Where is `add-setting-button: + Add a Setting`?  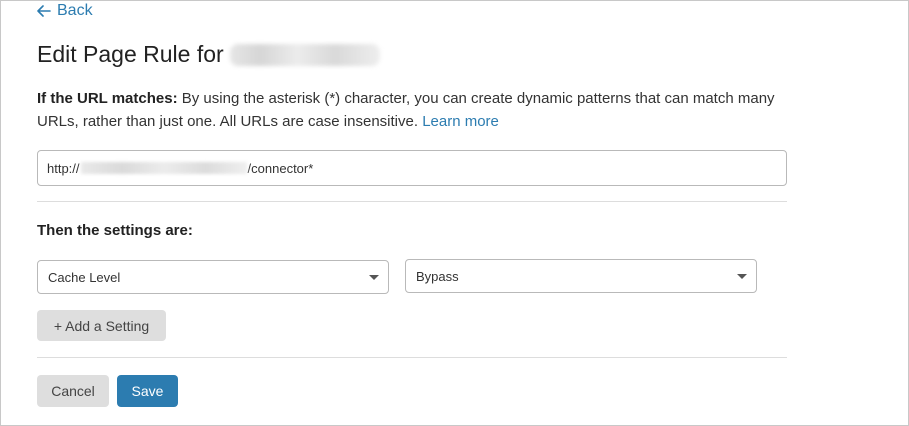 add-setting-button: + Add a Setting is located at coordinates (101, 325).